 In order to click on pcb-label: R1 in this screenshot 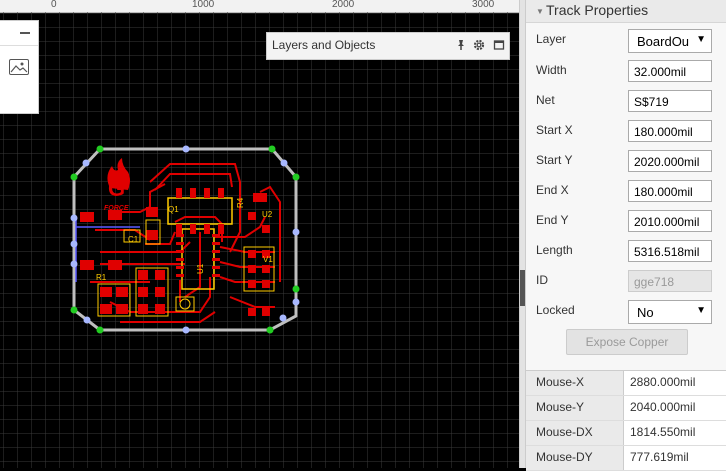, I will do `click(101, 277)`.